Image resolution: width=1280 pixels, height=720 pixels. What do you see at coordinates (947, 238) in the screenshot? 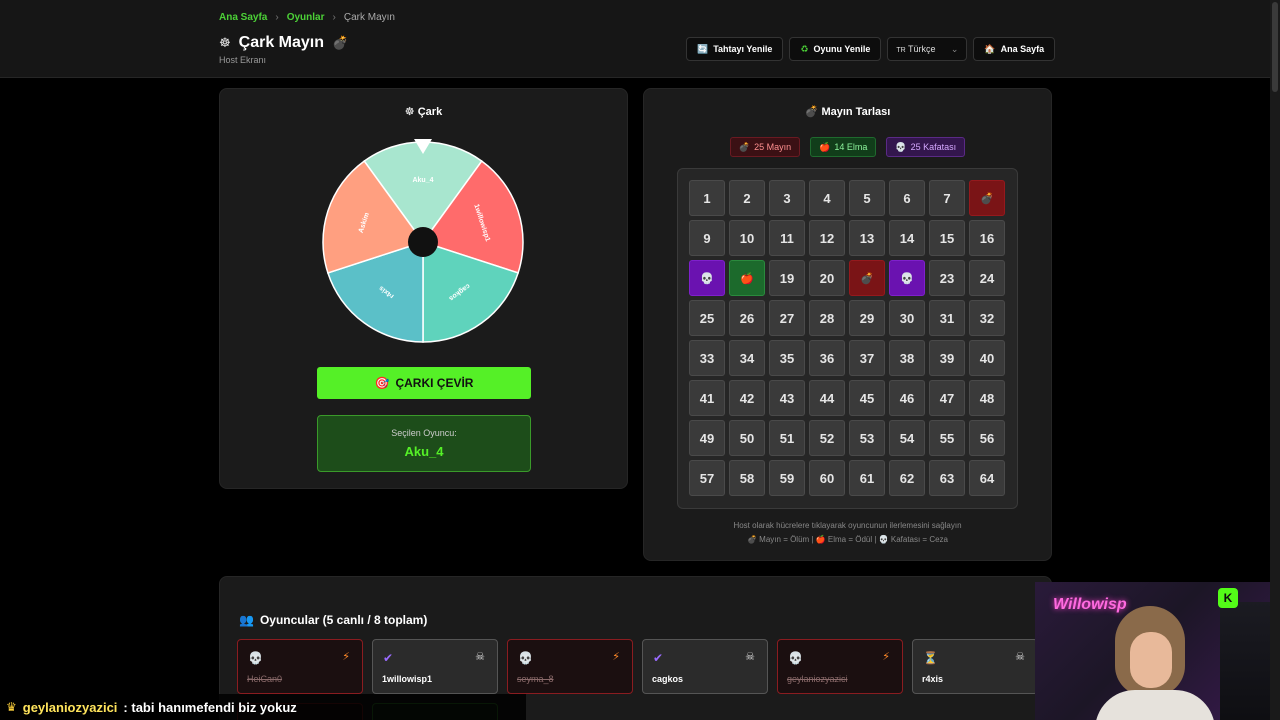
I see `grid-cell: 15` at bounding box center [947, 238].